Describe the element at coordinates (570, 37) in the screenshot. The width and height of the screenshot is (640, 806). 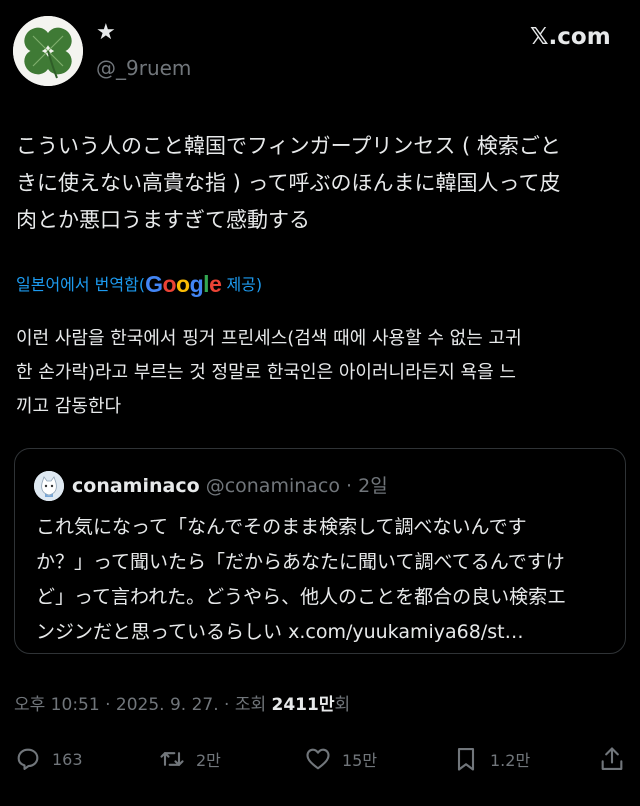
I see `x-logo: 𝕏.com` at that location.